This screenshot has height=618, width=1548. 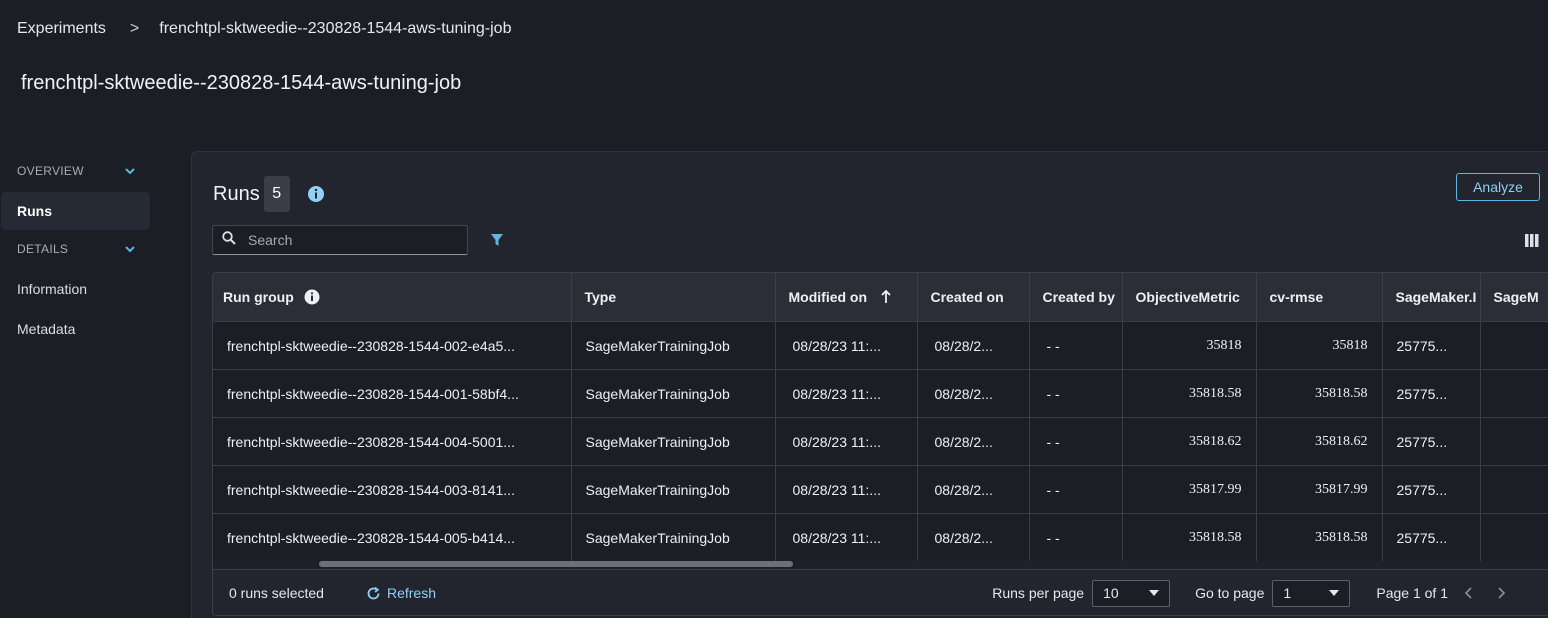 I want to click on page-info: Page 1 of 1, so click(x=1412, y=593).